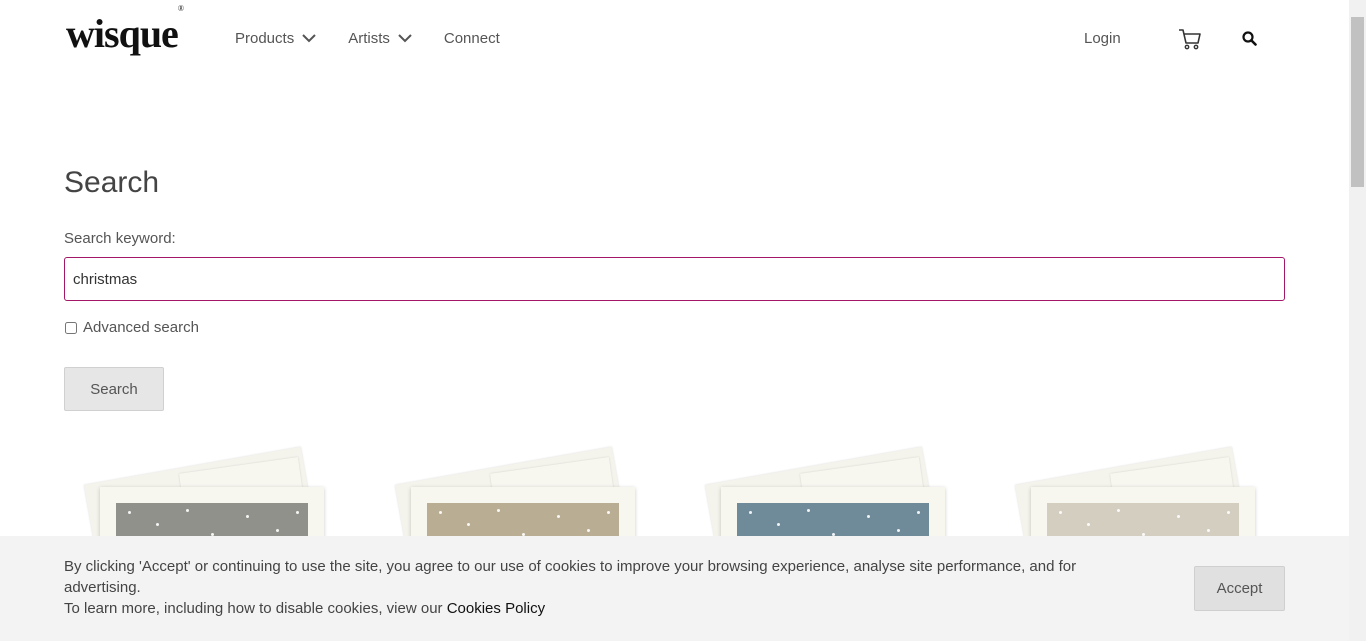 The height and width of the screenshot is (641, 1366). I want to click on scrollbar-thumb, so click(1357, 102).